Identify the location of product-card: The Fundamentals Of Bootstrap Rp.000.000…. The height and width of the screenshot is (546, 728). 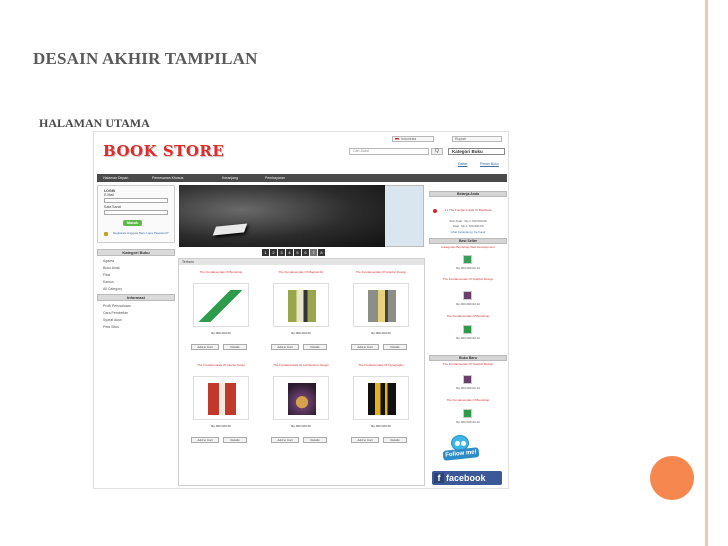
(221, 311).